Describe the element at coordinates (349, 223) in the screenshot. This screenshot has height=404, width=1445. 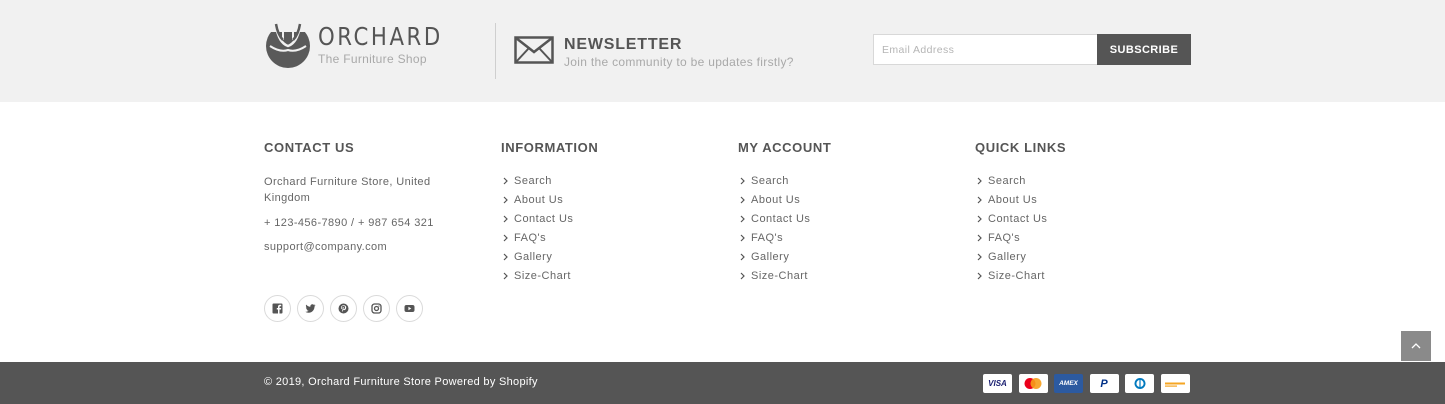
I see `contact-phone: + 123-456-7890 / + 987 654 321` at that location.